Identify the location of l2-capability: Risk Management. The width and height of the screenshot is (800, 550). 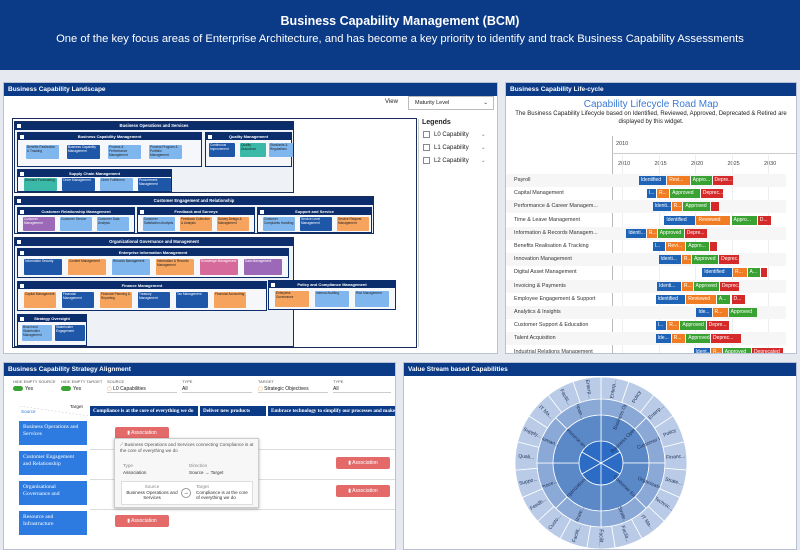
(372, 299).